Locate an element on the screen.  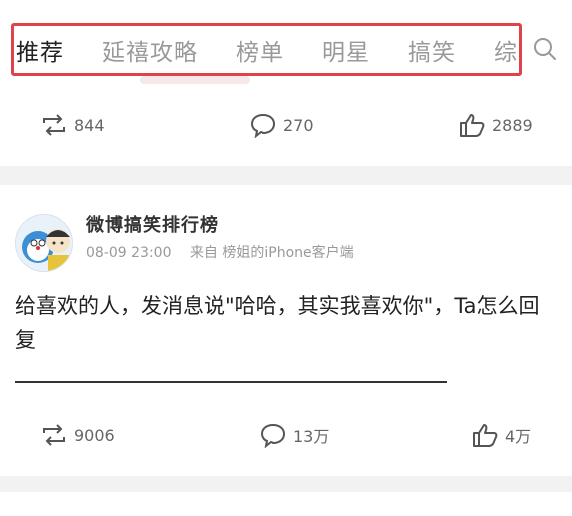
like-count: 2889 is located at coordinates (512, 125).